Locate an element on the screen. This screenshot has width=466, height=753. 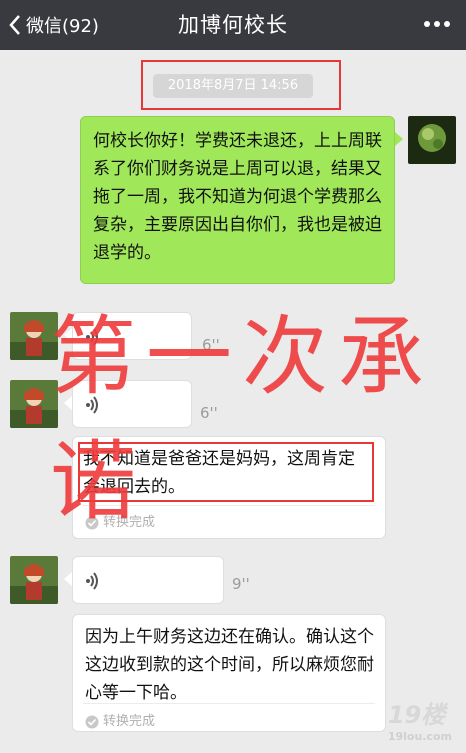
watermark-logo-text: 19楼 is located at coordinates (416, 715).